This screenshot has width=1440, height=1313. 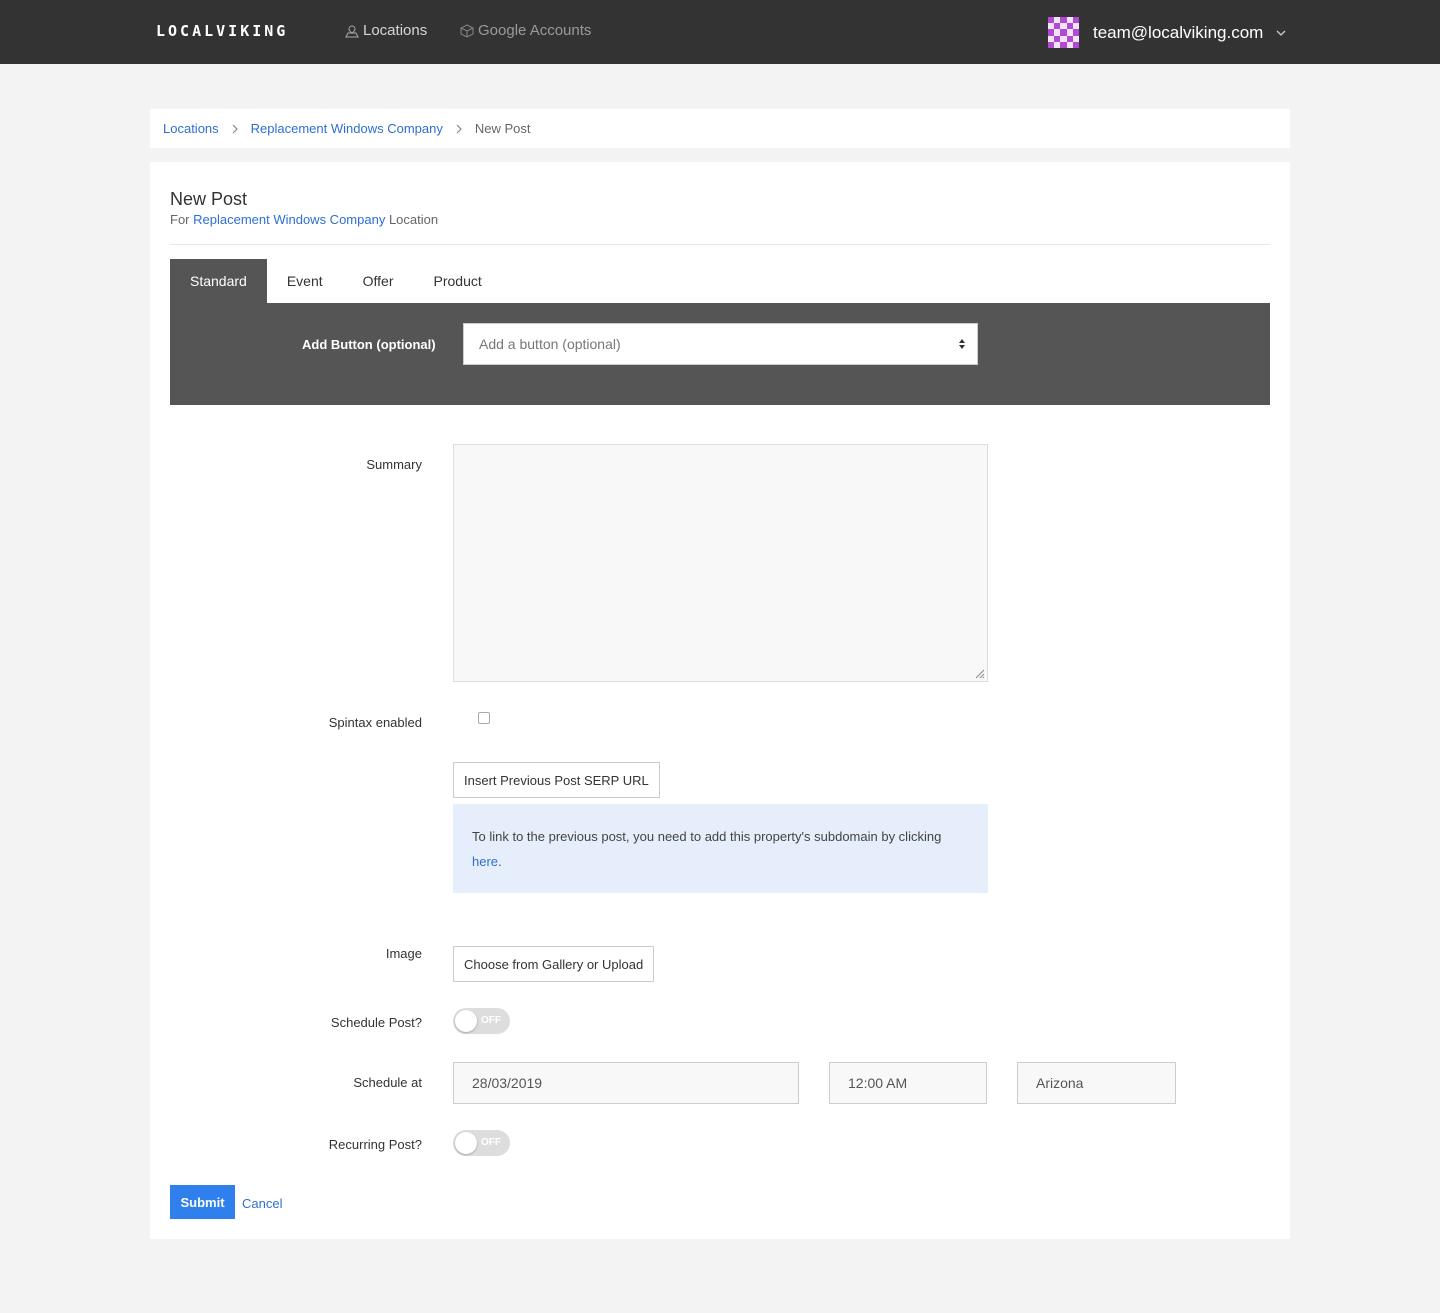 I want to click on subtitle-suffix: Location, so click(x=413, y=219).